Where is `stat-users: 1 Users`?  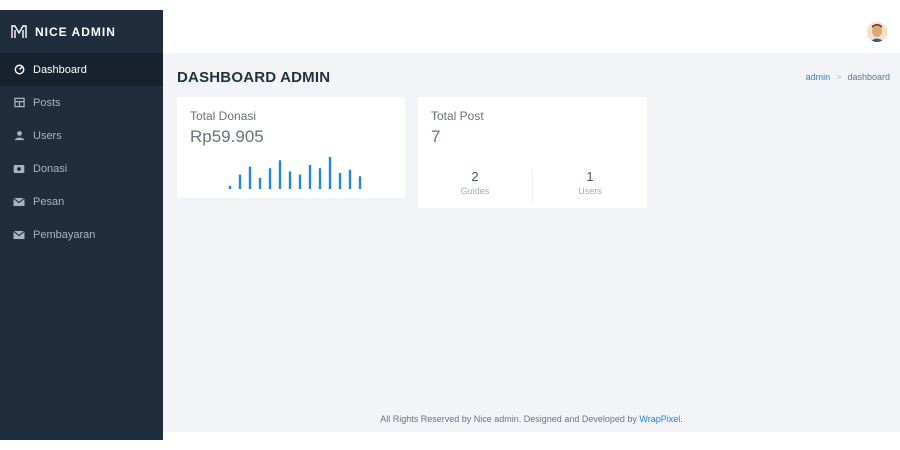
stat-users: 1 Users is located at coordinates (589, 186).